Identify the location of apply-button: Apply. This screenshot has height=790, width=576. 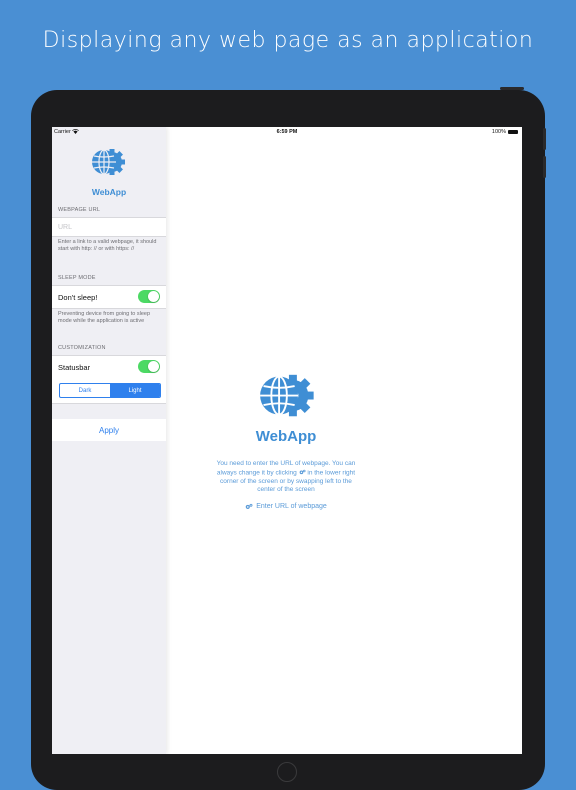
(109, 430).